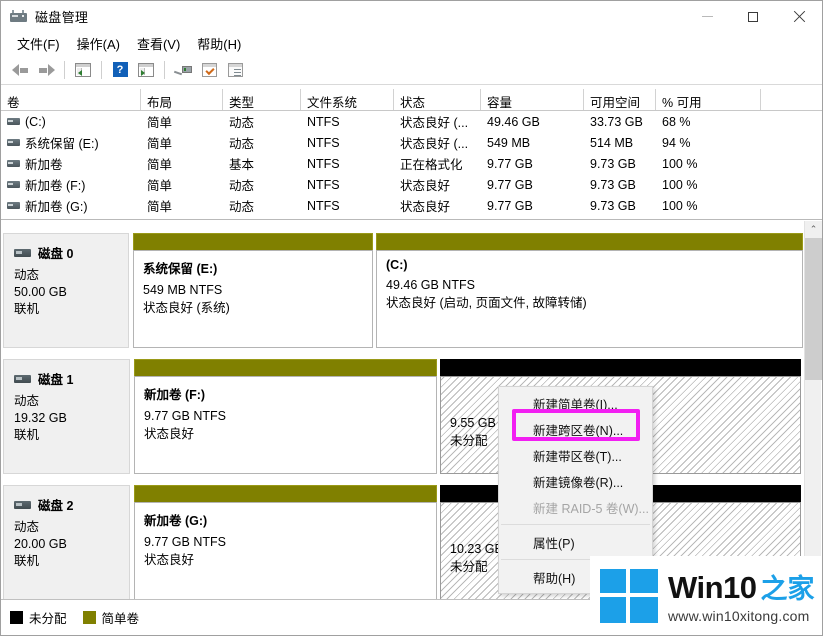 The height and width of the screenshot is (636, 823). I want to click on partition-title: 新加卷 (F:), so click(175, 395).